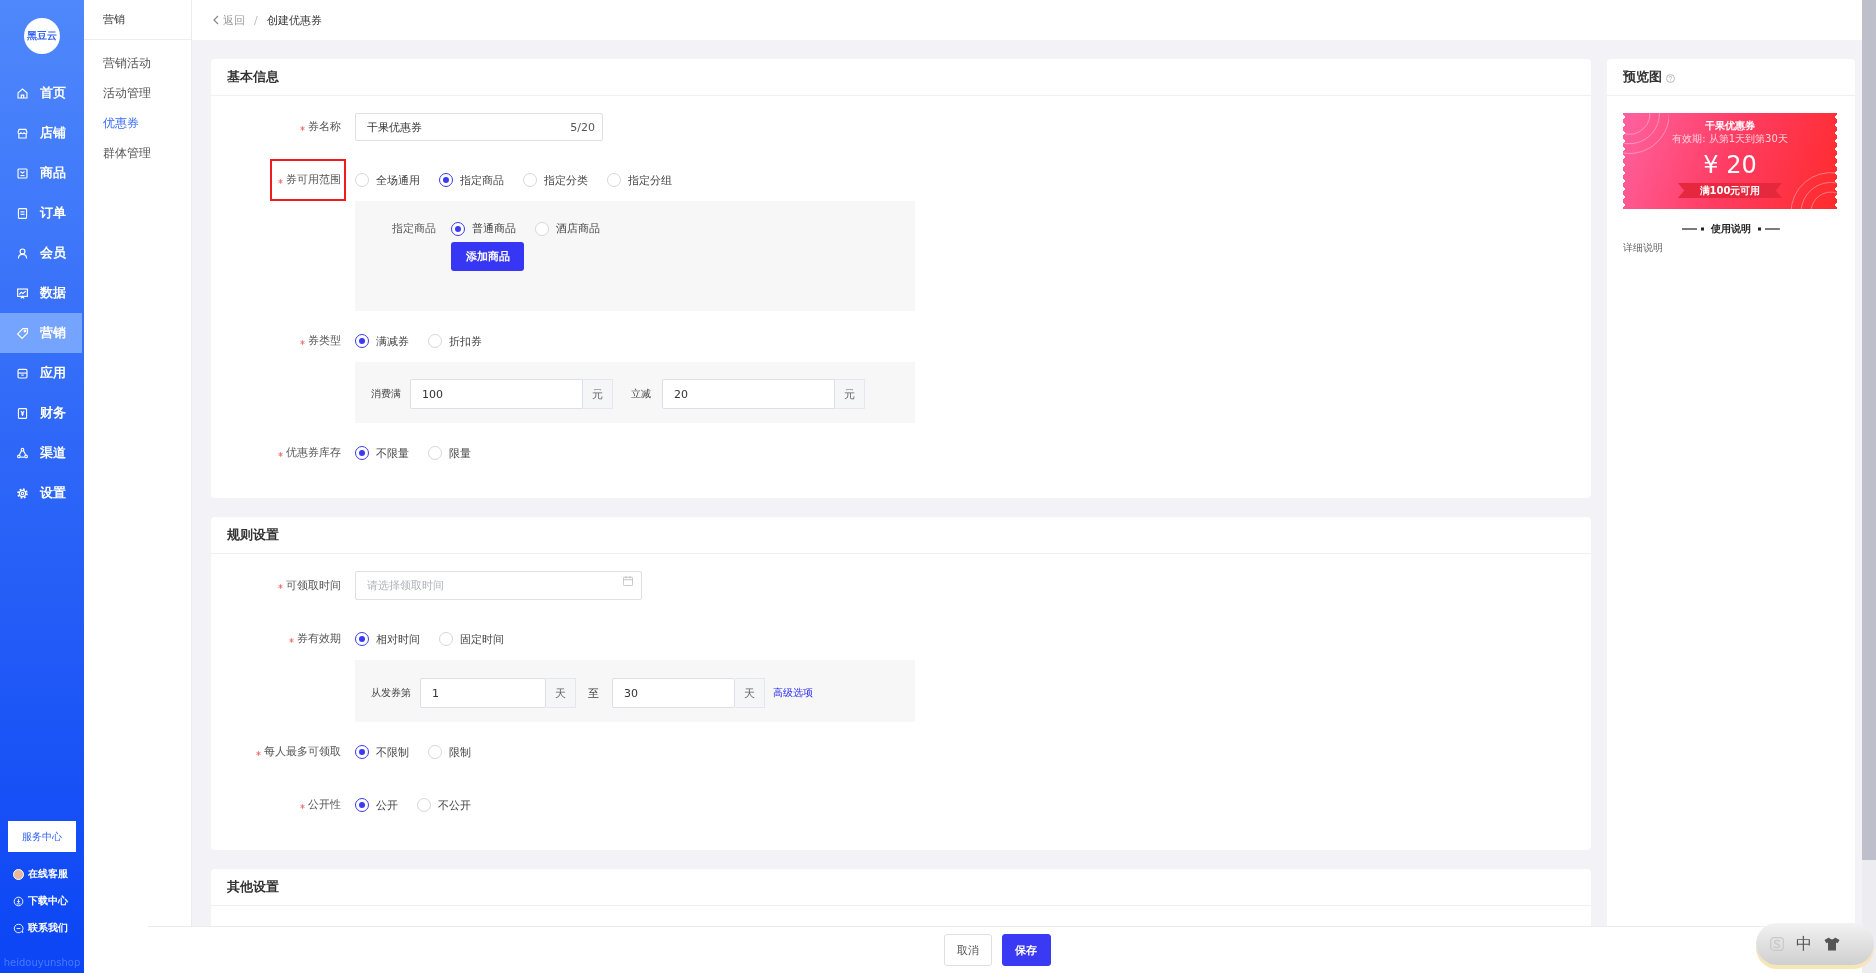  I want to click on nav-item: 首页, so click(41, 93).